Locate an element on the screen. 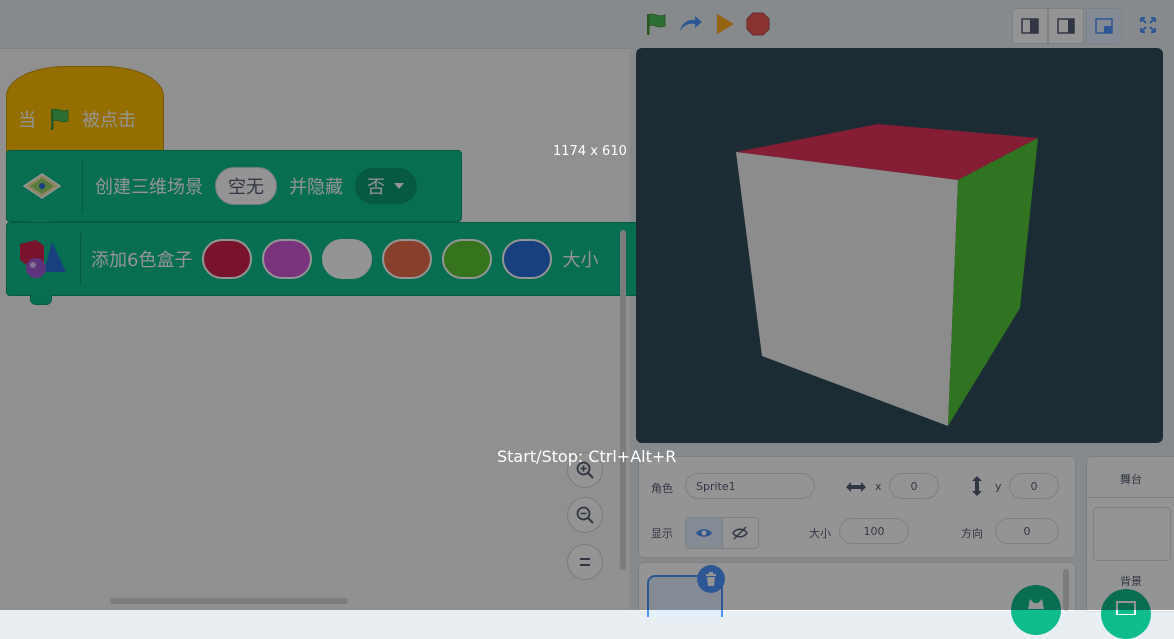 The height and width of the screenshot is (639, 1174). cube-front-face is located at coordinates (847, 289).